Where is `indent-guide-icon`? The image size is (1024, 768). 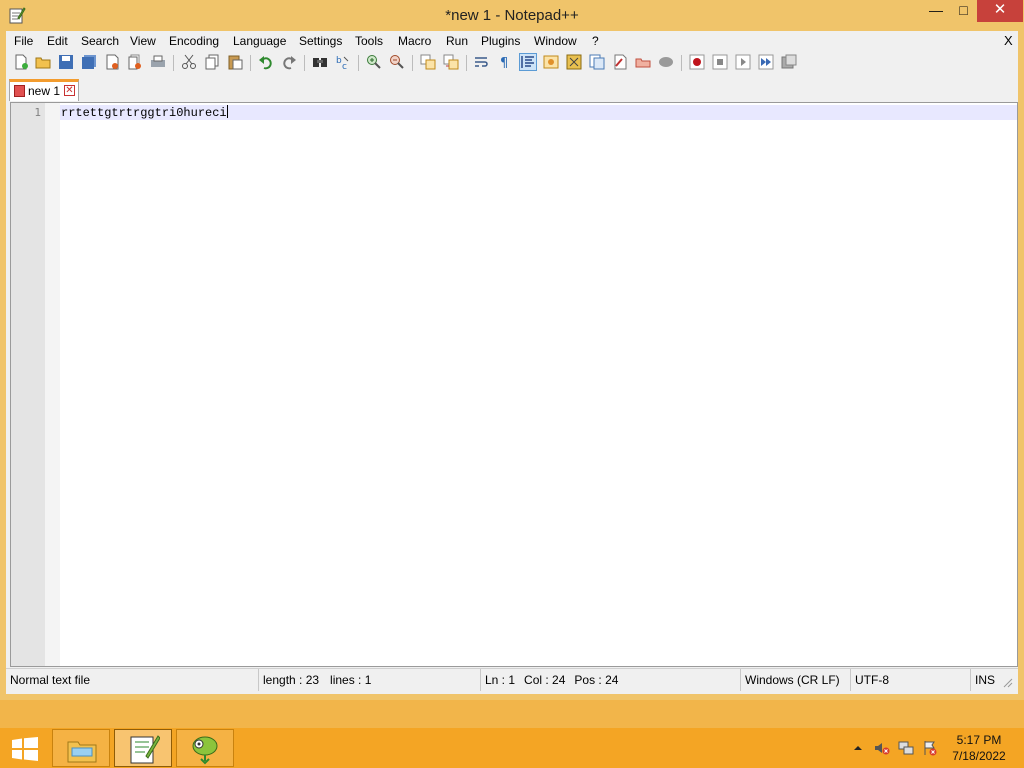
indent-guide-icon is located at coordinates (528, 62).